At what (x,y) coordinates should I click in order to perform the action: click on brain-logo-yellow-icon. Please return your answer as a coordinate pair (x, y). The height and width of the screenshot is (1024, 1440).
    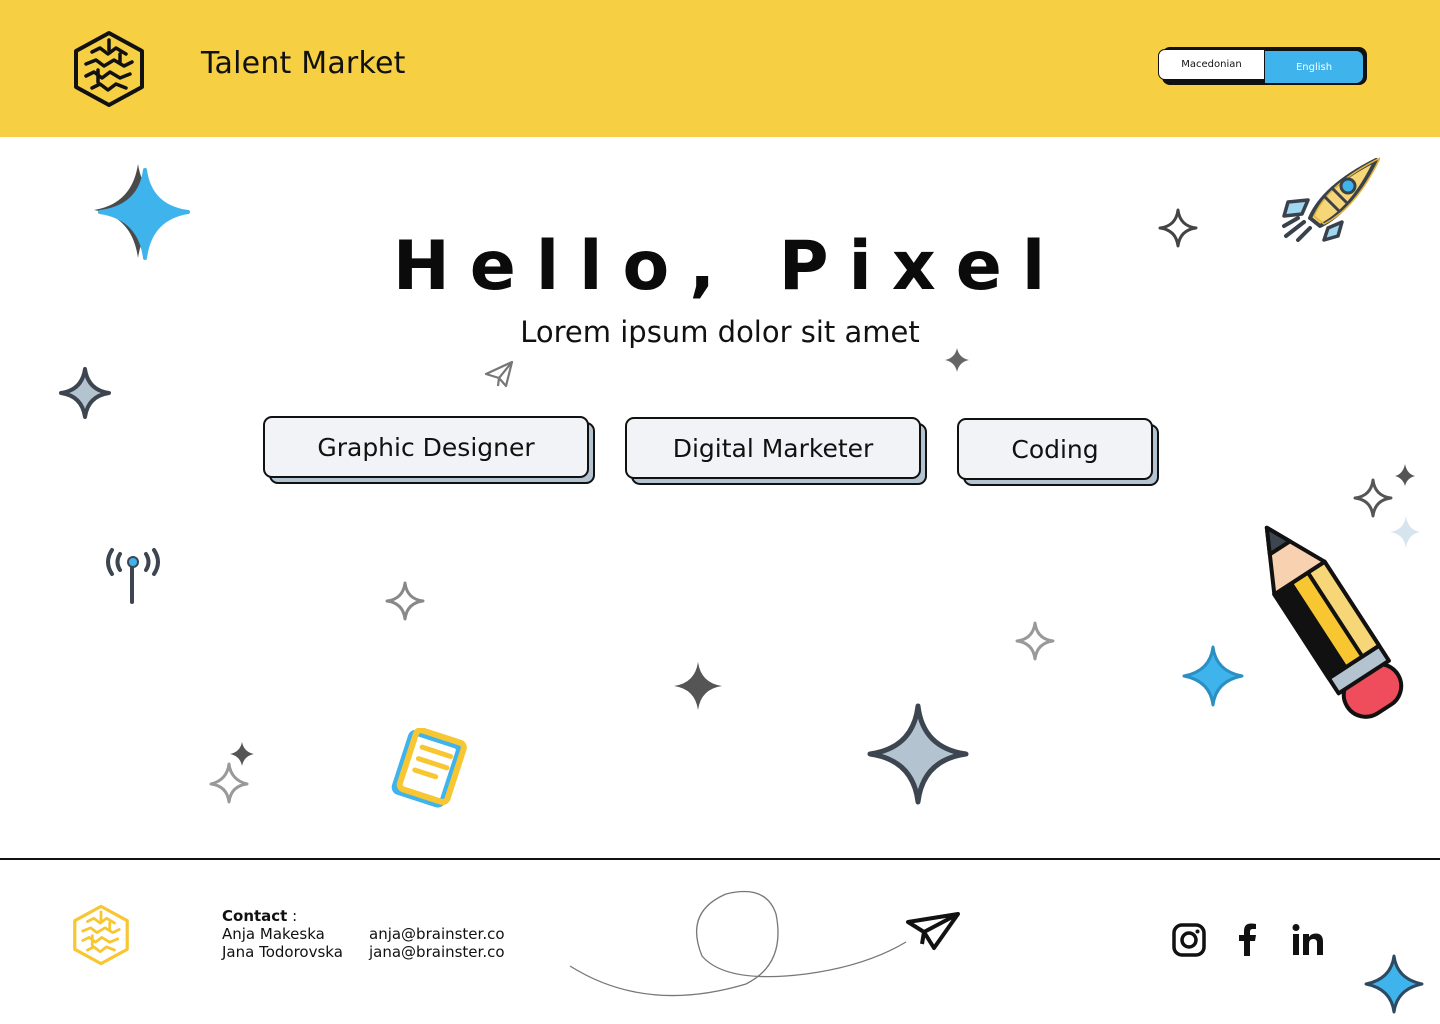
    Looking at the image, I should click on (101, 935).